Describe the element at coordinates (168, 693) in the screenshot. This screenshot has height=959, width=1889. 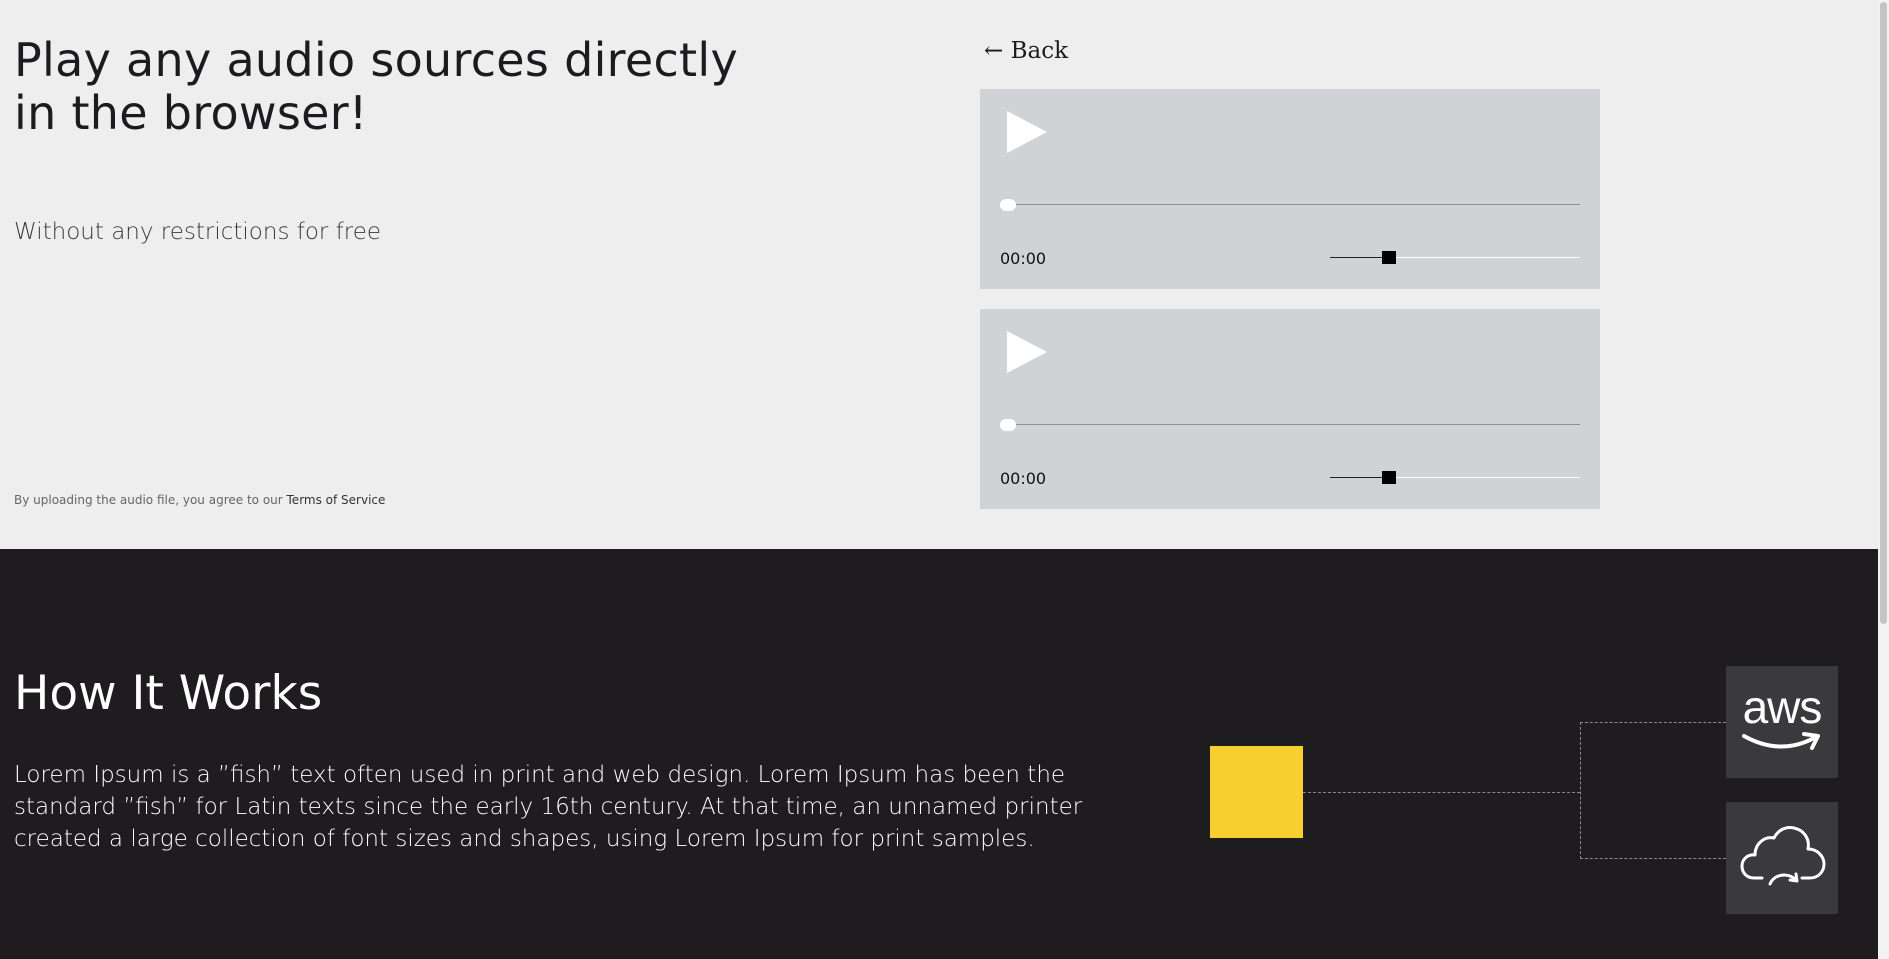
I see `section-title: How It Works` at that location.